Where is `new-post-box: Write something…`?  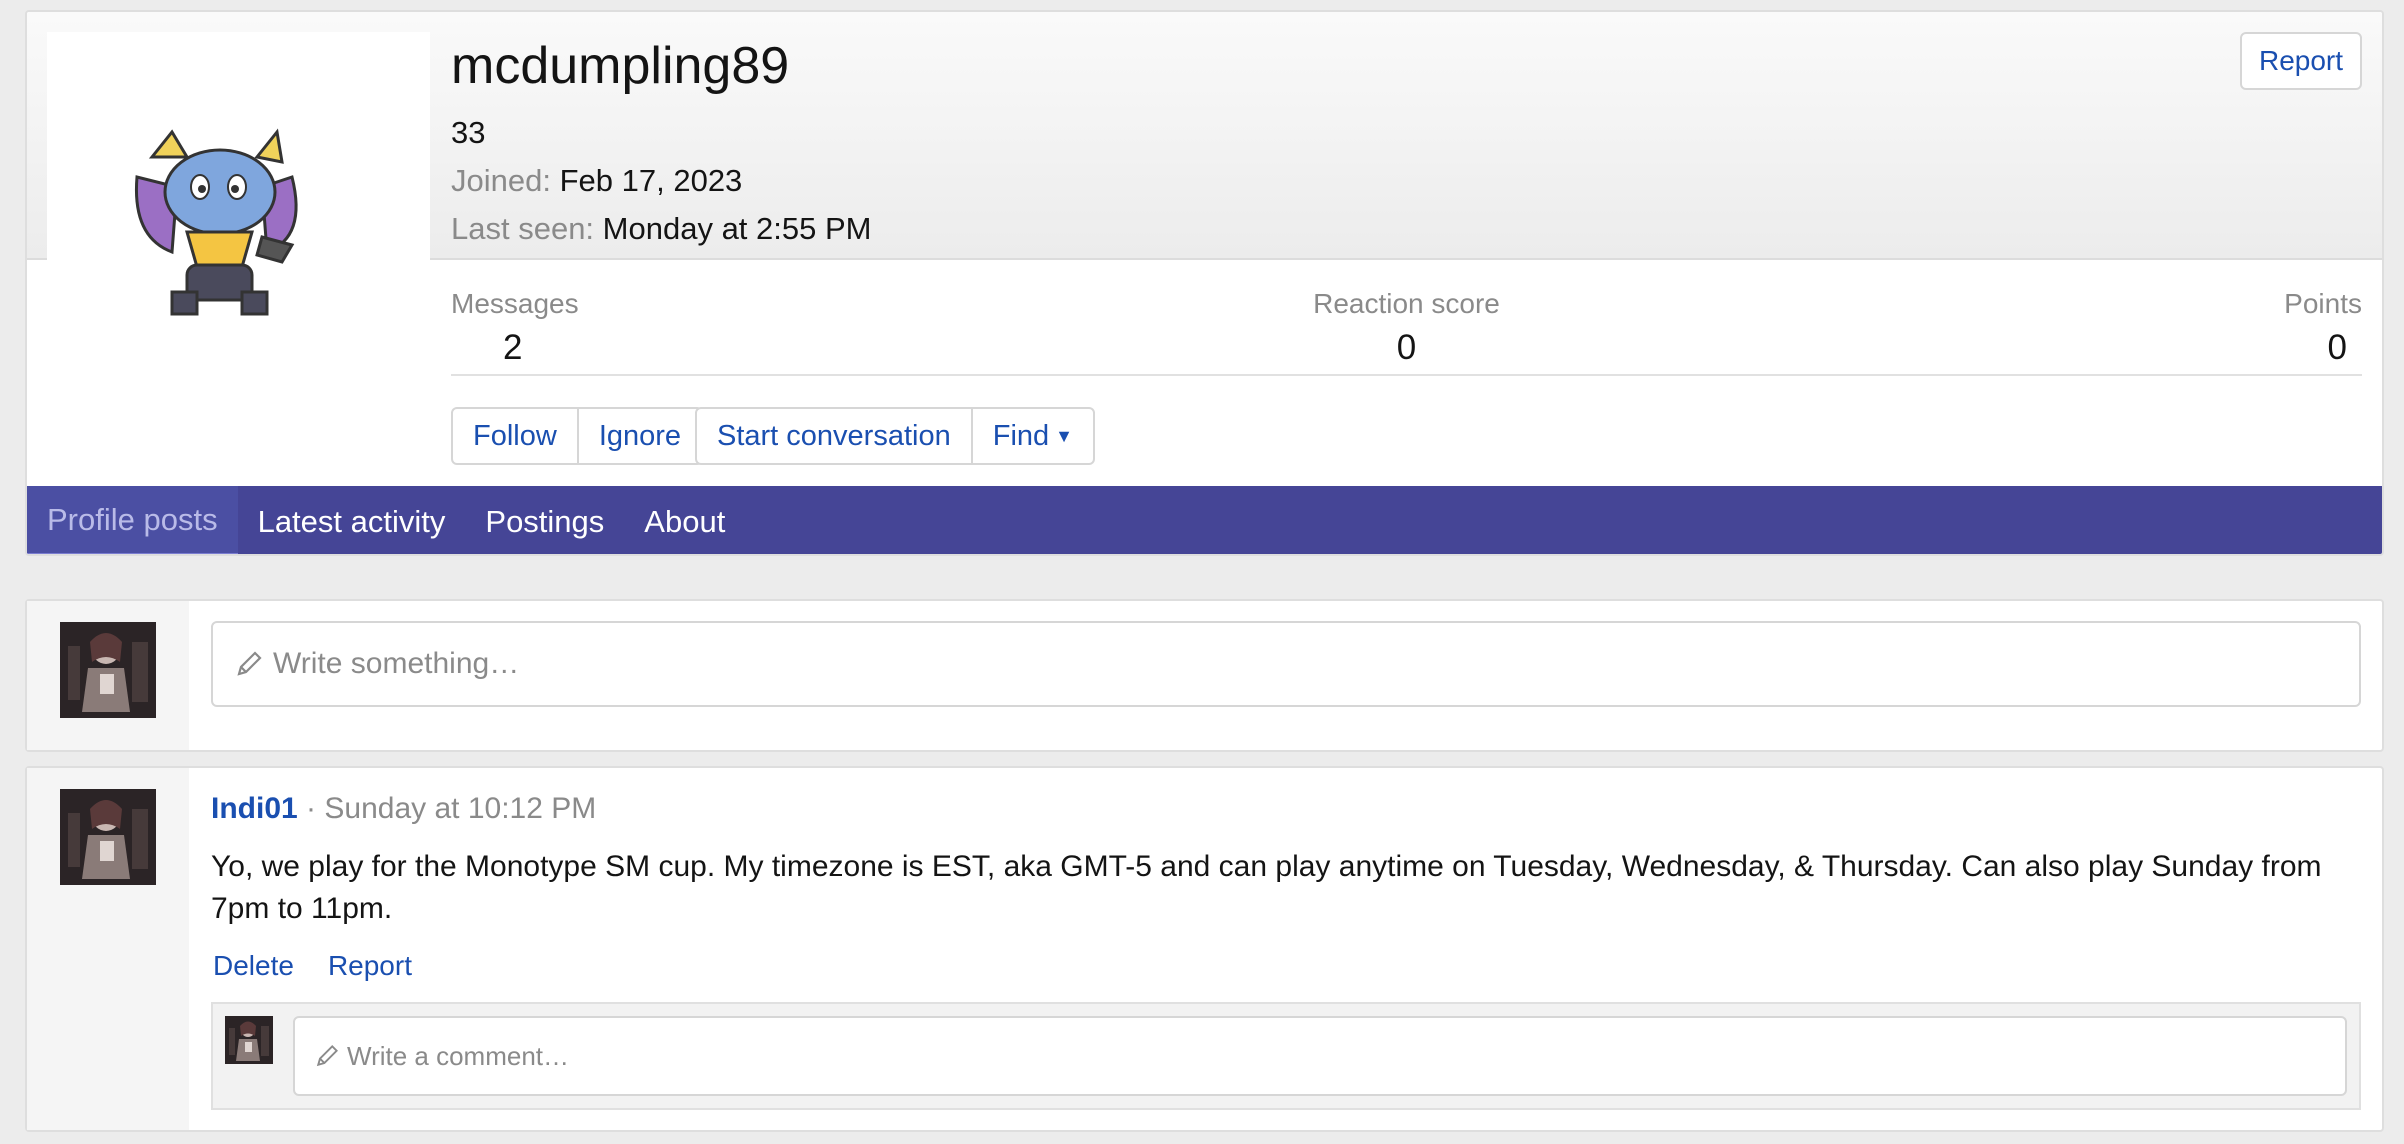
new-post-box: Write something… is located at coordinates (1204, 675).